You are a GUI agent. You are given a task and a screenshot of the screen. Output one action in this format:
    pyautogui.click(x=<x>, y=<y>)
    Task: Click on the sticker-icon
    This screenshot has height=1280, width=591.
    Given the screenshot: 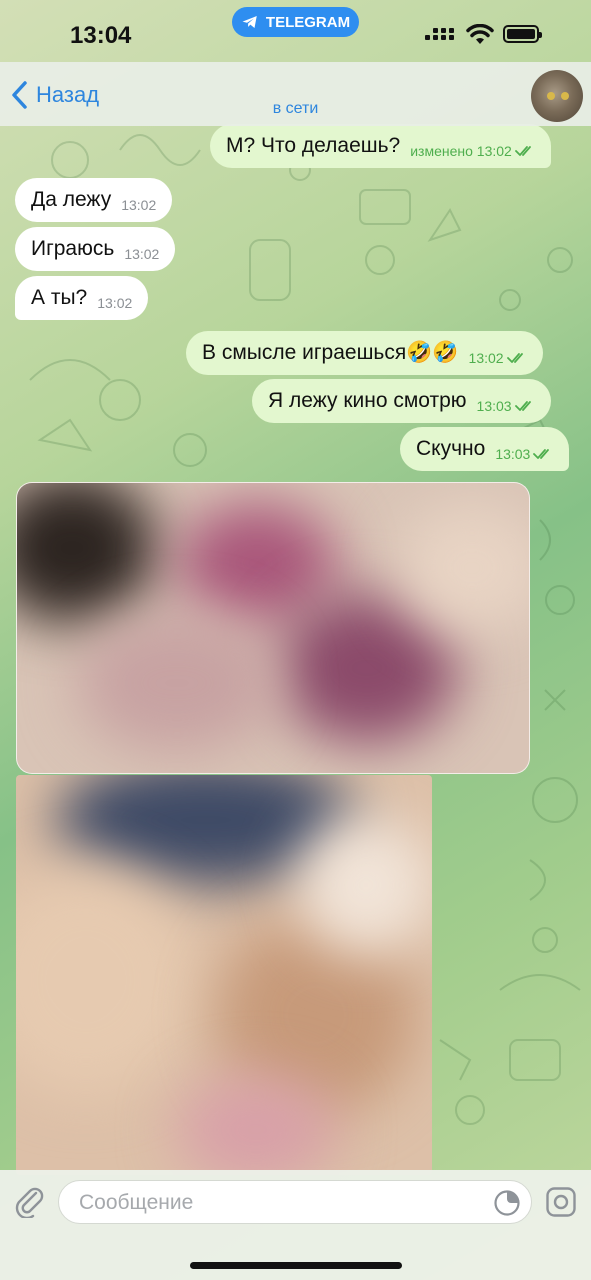 What is the action you would take?
    pyautogui.click(x=507, y=1203)
    